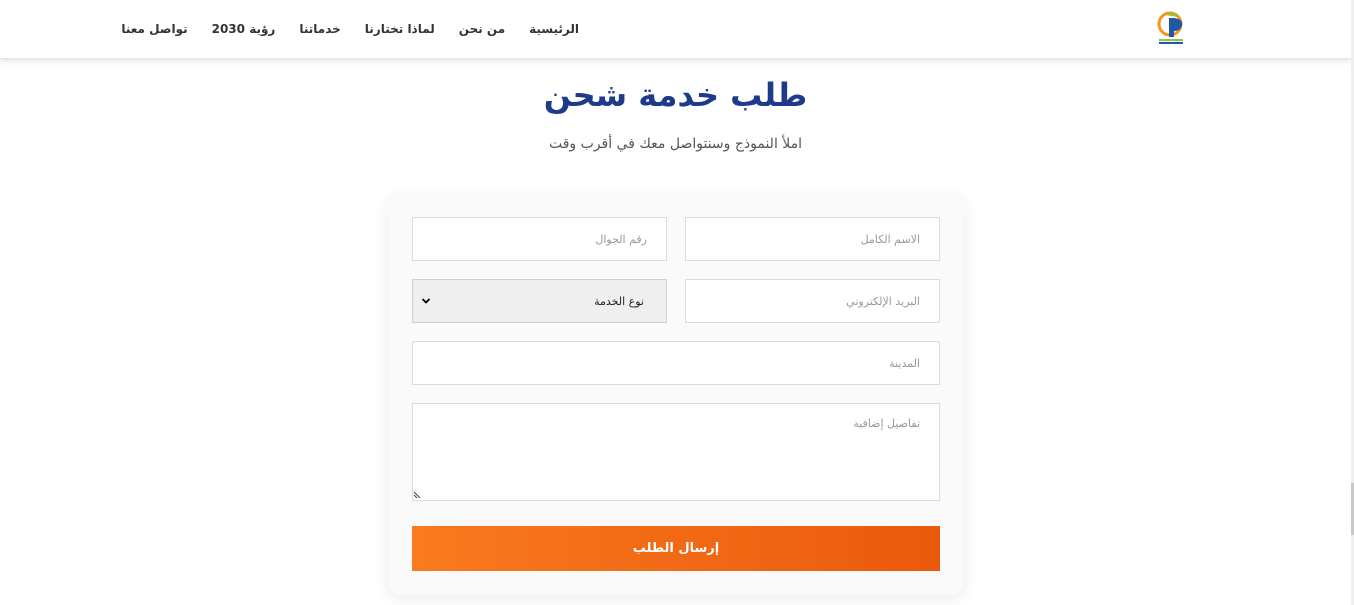 The width and height of the screenshot is (1354, 605). I want to click on service-type-select: نوع الخدمة, so click(539, 301).